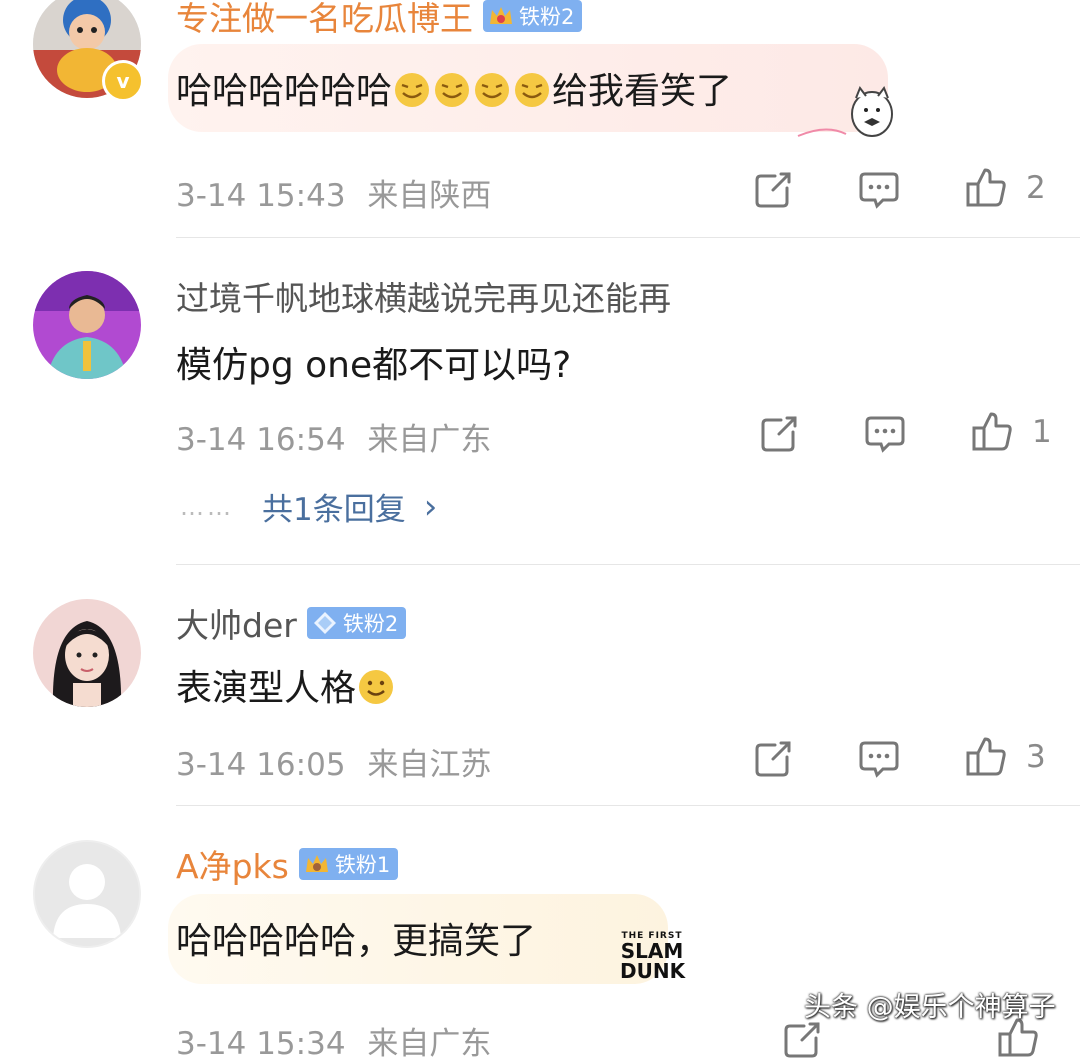  I want to click on reply-thread: …… 共1条回复 ›, so click(308, 506).